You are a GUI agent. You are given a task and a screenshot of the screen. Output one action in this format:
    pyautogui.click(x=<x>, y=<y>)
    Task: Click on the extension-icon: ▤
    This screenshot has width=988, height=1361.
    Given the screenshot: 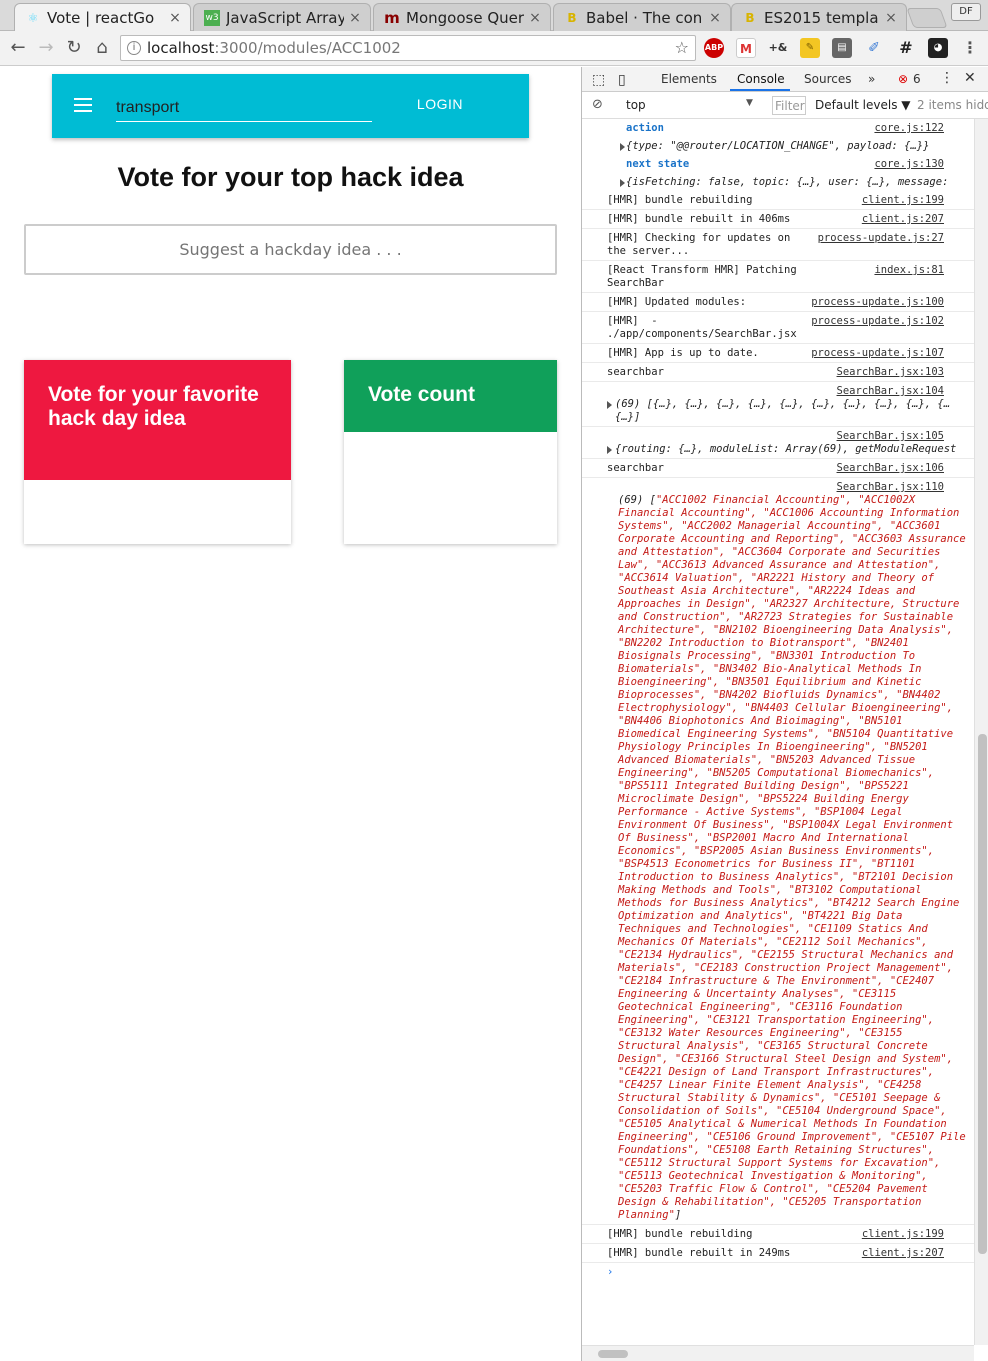 What is the action you would take?
    pyautogui.click(x=842, y=48)
    